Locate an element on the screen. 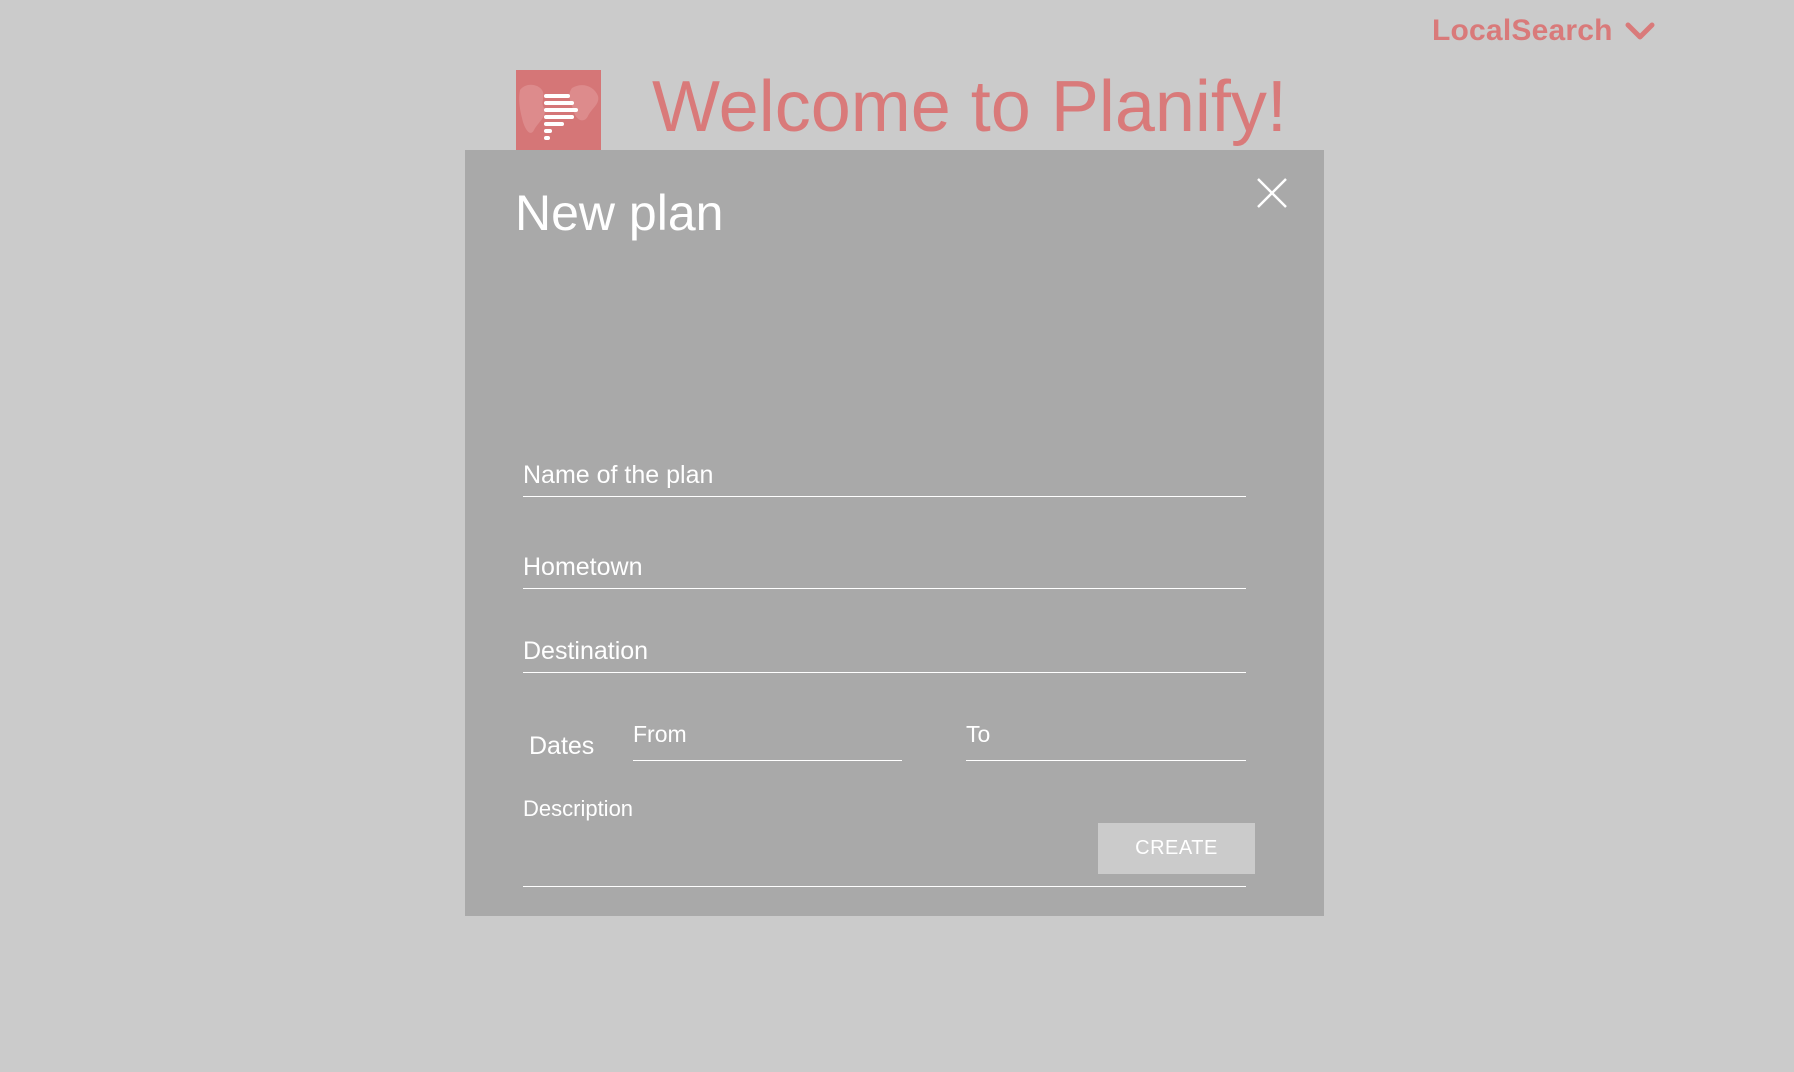  hometown-placeholder: Hometown is located at coordinates (583, 567).